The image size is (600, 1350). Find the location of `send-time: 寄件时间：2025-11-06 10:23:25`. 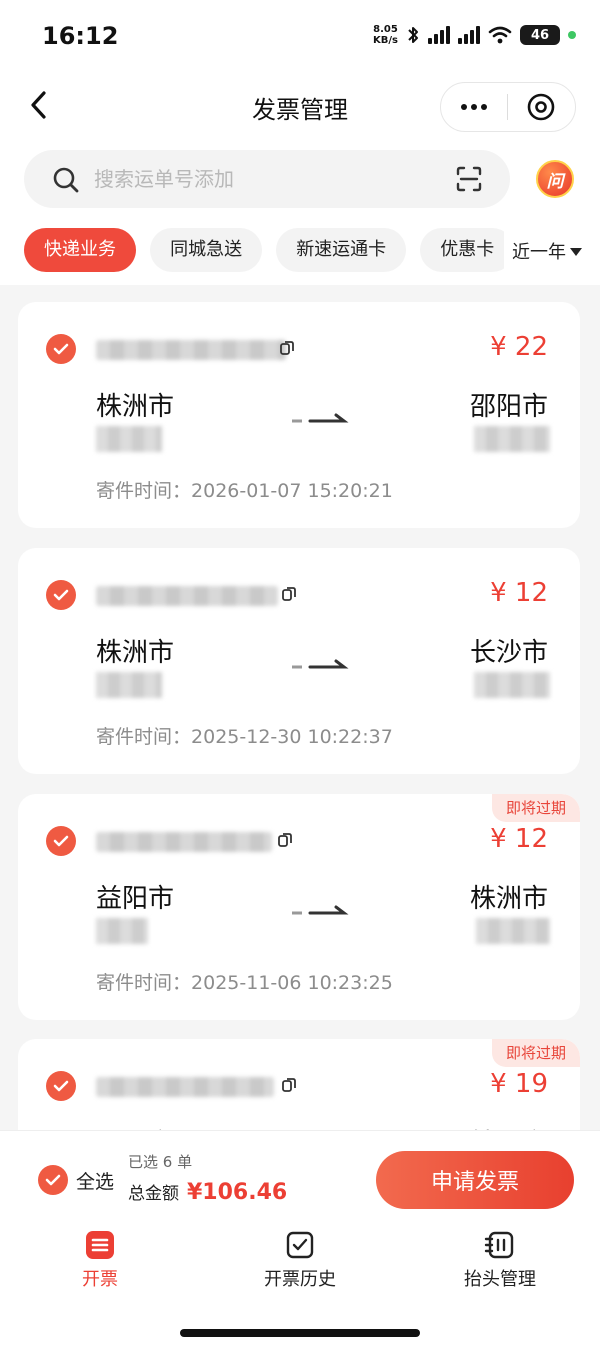

send-time: 寄件时间：2025-11-06 10:23:25 is located at coordinates (244, 981).